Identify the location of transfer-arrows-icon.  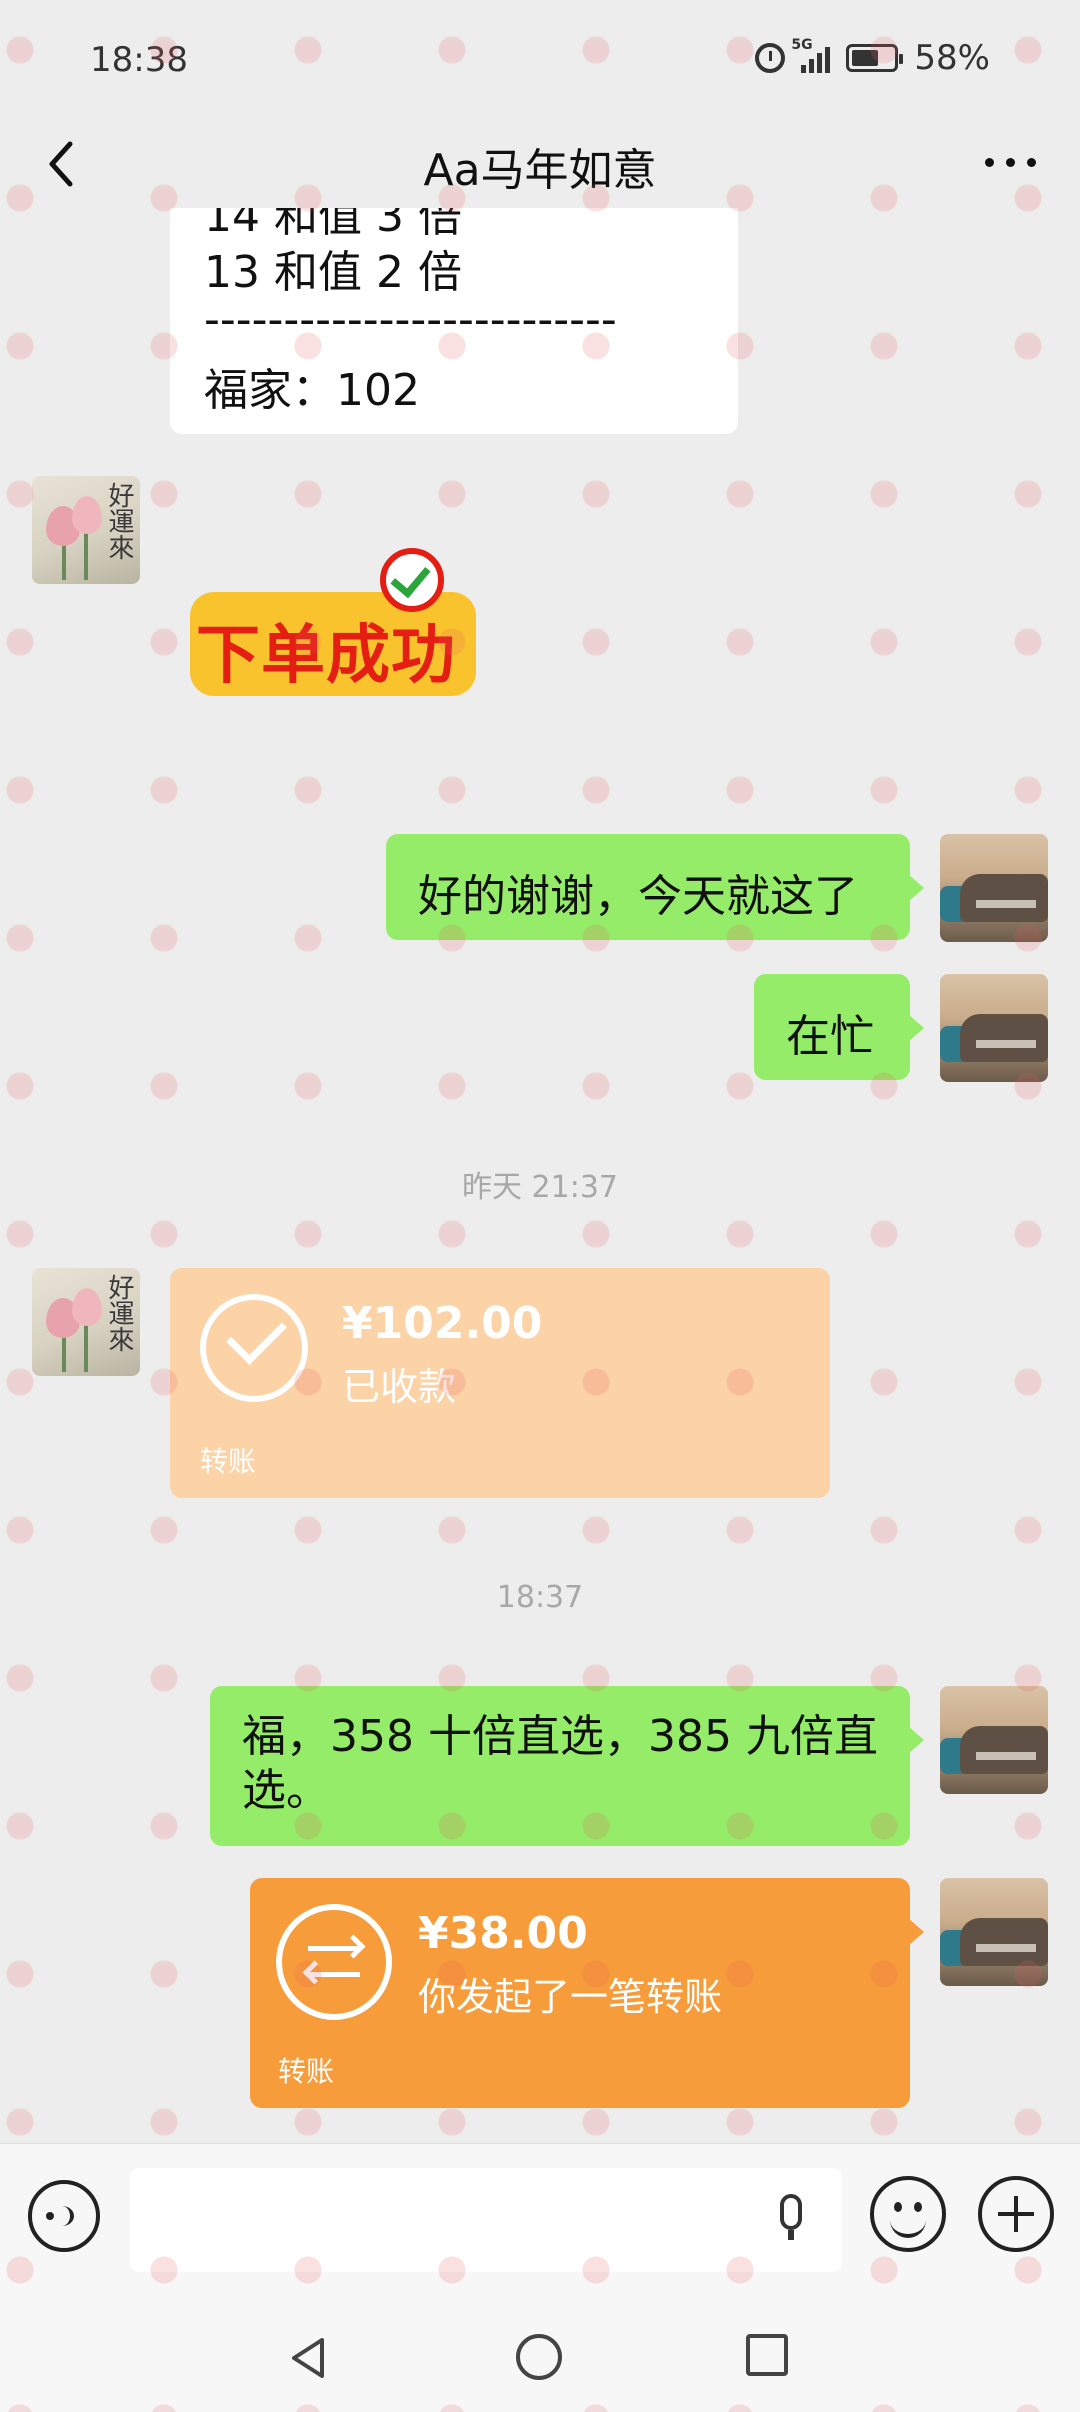
(334, 1962).